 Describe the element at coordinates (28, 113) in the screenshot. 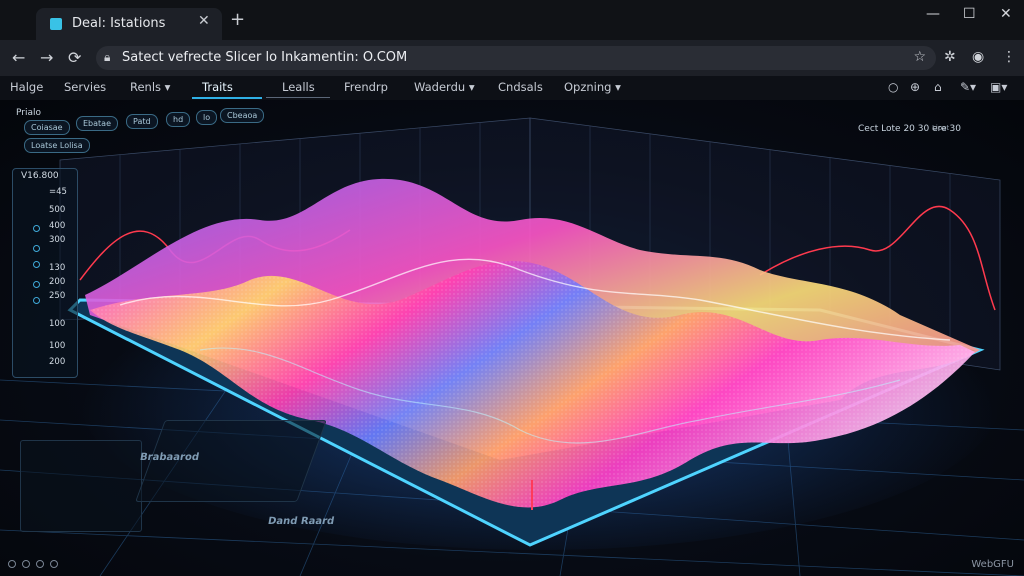

I see `filter-title: Prialo` at that location.